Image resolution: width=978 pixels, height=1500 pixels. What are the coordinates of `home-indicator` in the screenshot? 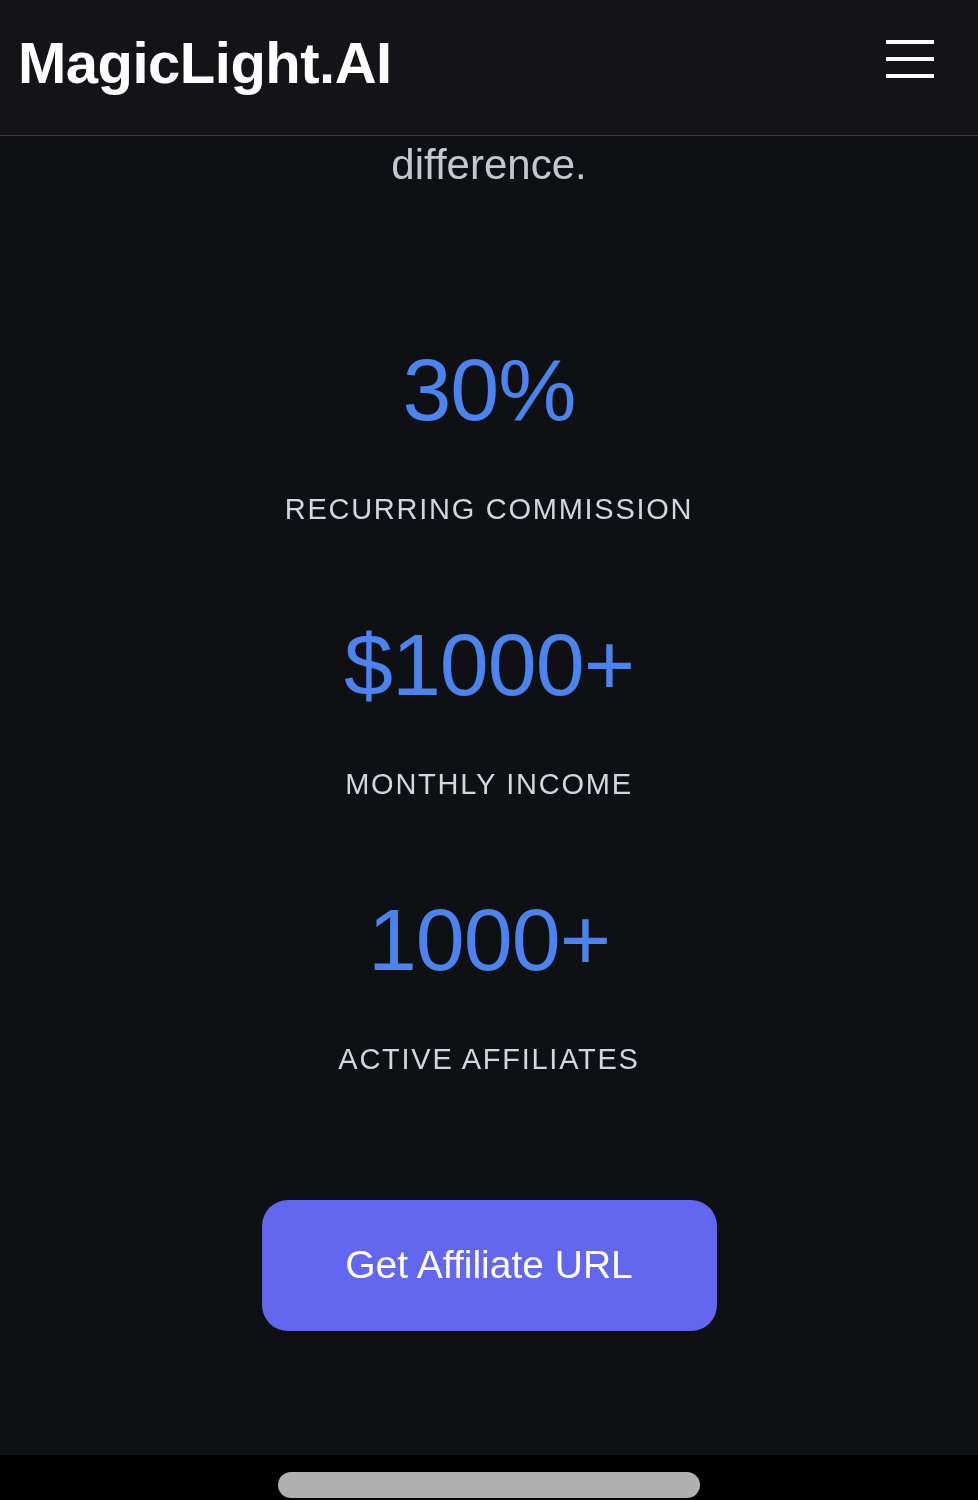 It's located at (489, 1484).